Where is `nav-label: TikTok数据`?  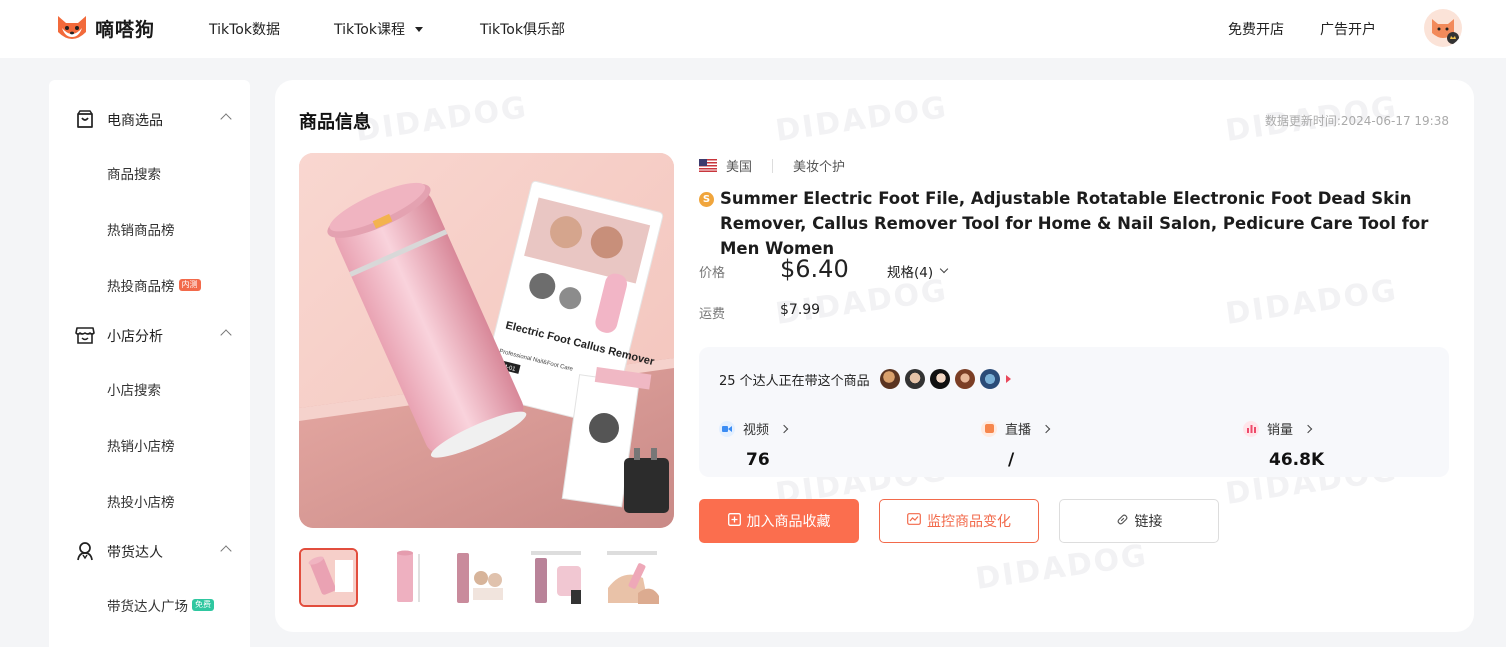 nav-label: TikTok数据 is located at coordinates (244, 30).